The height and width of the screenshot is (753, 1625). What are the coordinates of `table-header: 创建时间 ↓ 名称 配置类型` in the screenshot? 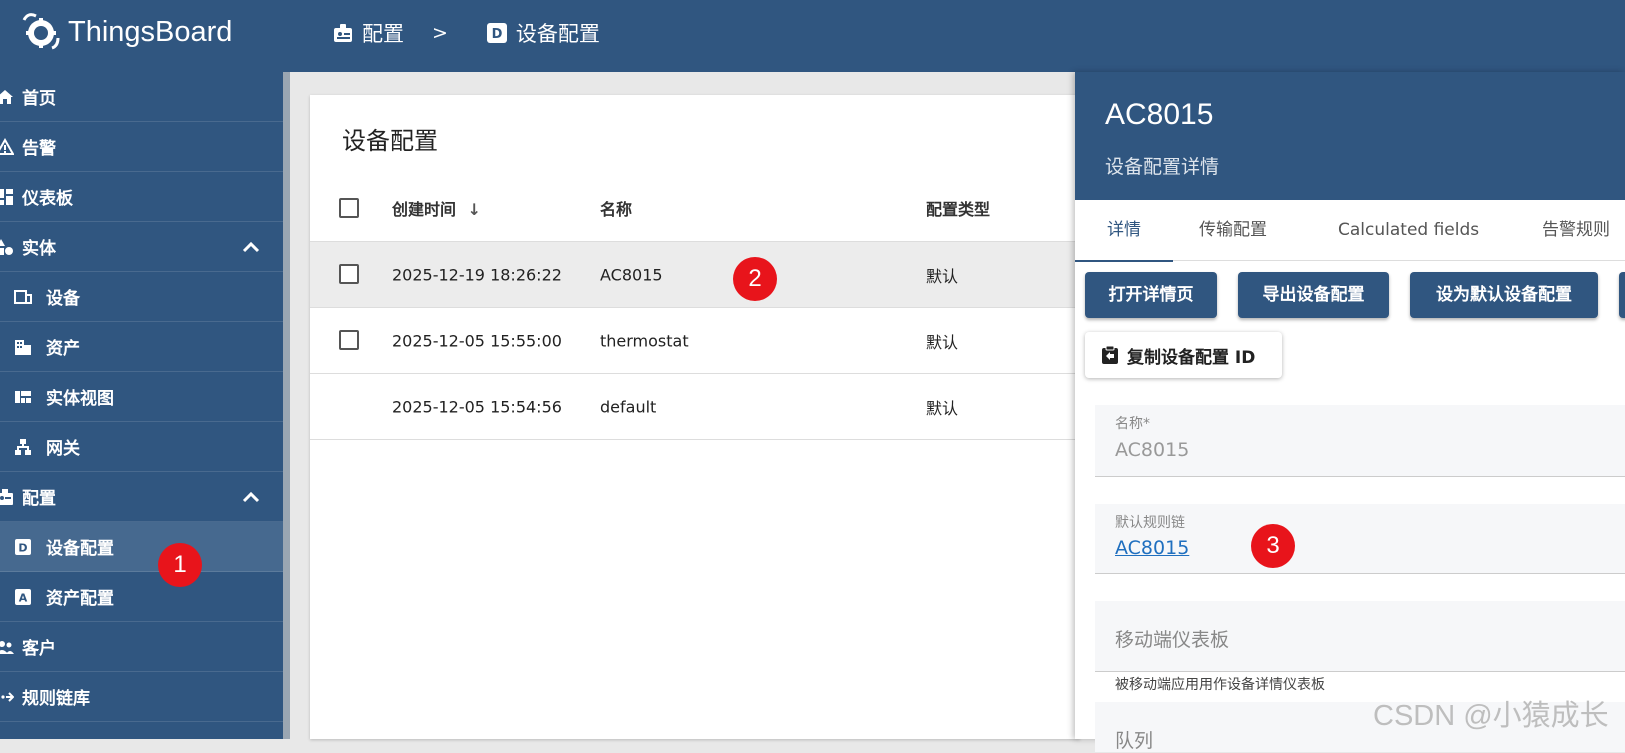 It's located at (695, 208).